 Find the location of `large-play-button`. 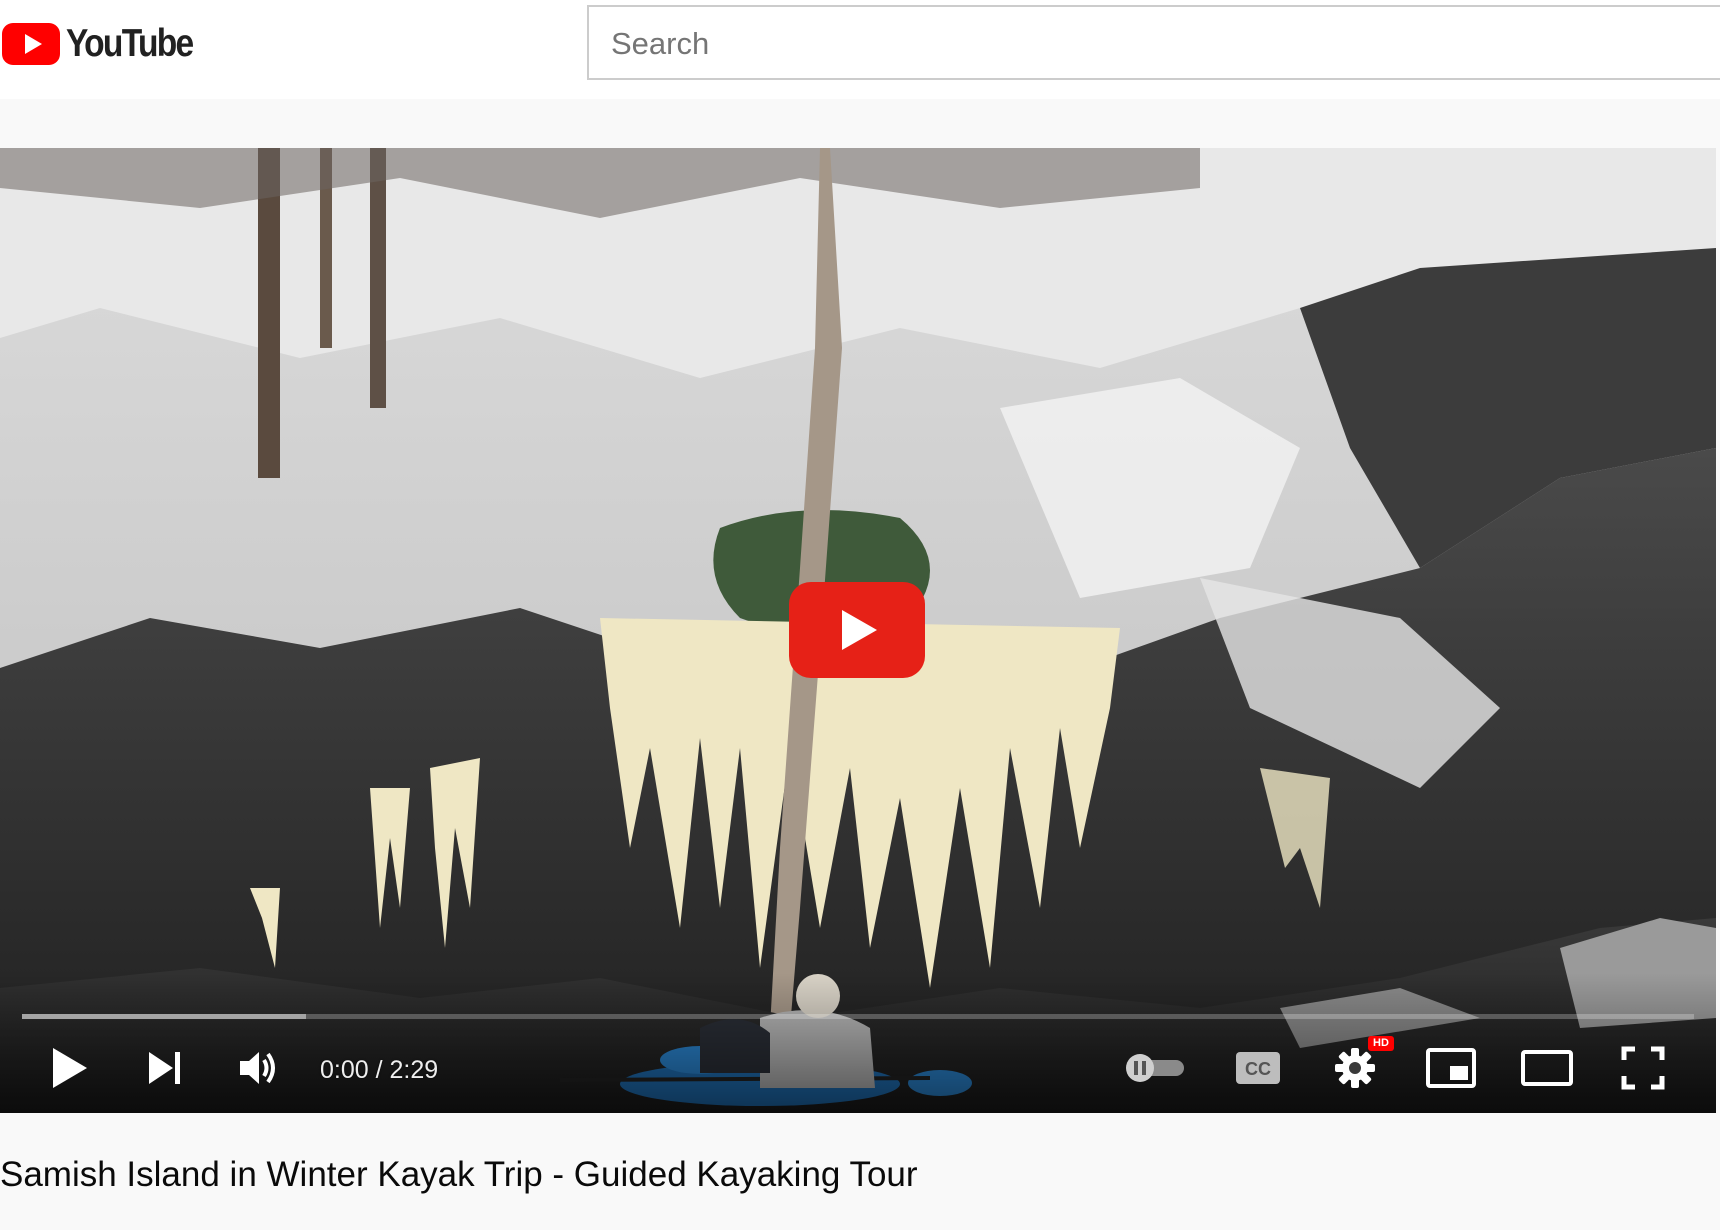

large-play-button is located at coordinates (857, 630).